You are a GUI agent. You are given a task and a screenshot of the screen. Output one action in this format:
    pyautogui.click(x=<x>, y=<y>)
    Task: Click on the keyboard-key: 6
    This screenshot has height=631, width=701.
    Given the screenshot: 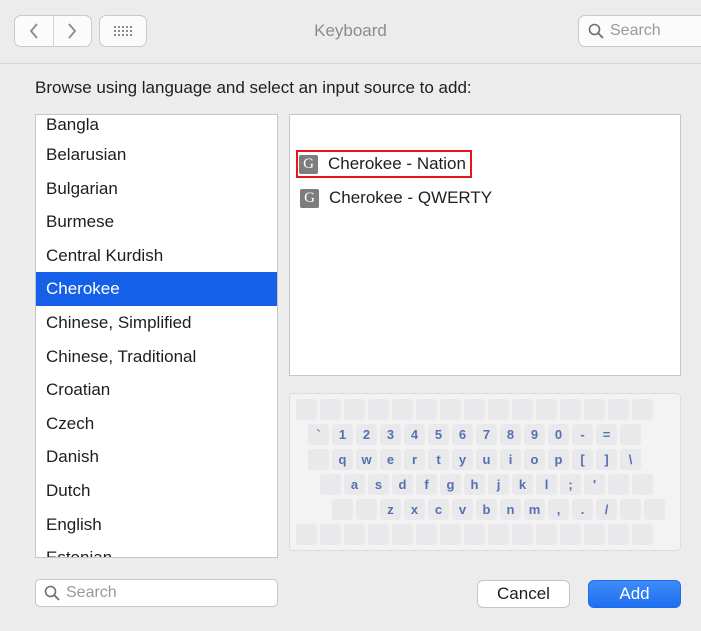 What is the action you would take?
    pyautogui.click(x=462, y=434)
    